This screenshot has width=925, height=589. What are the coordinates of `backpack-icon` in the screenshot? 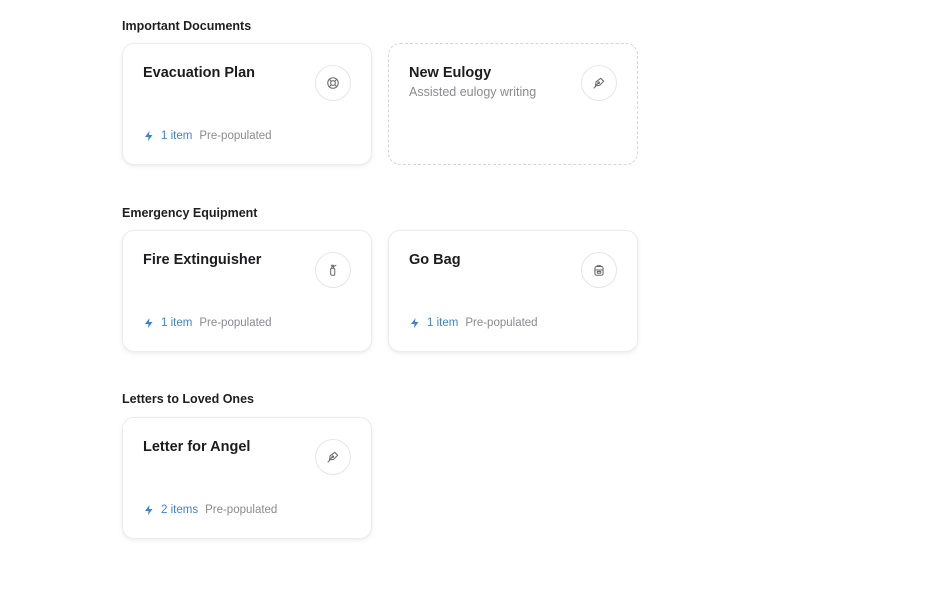 It's located at (599, 270).